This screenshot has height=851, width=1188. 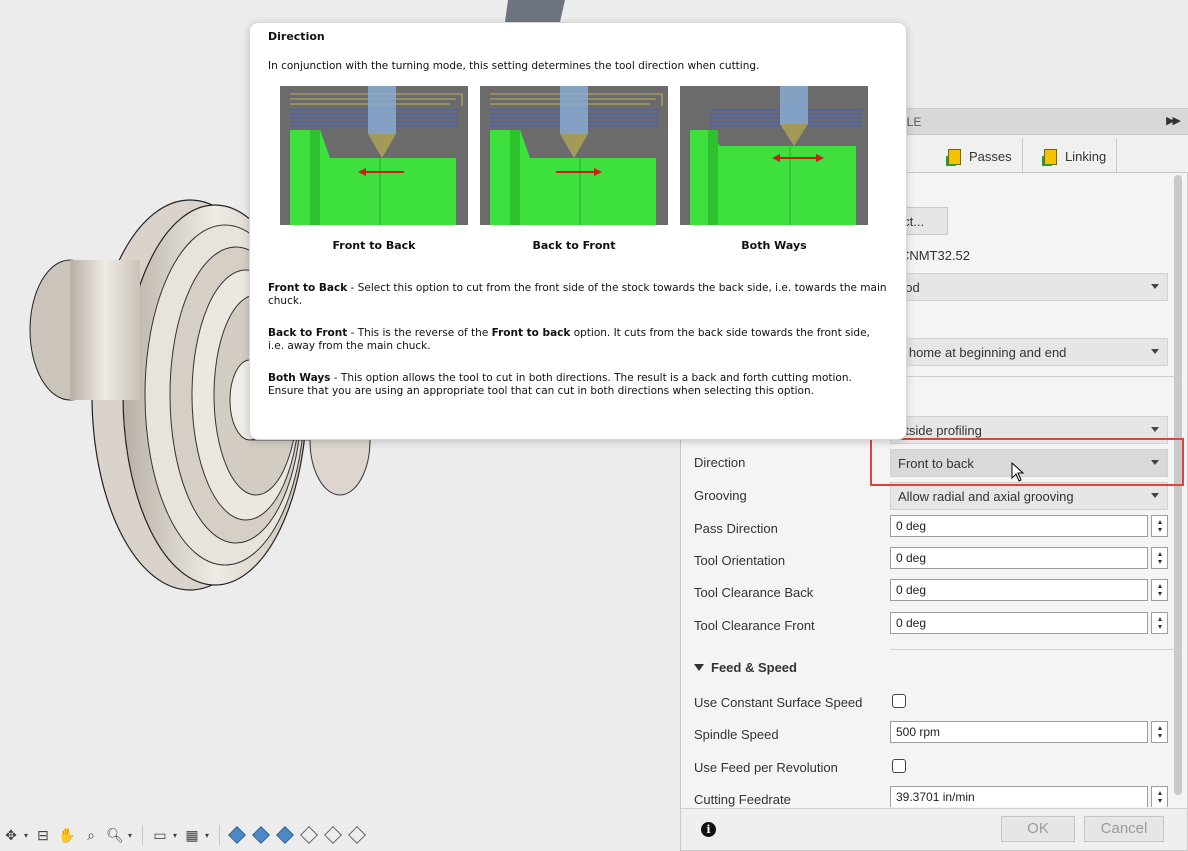 What do you see at coordinates (1019, 623) in the screenshot?
I see `tool-clearance-front-input: 0 deg` at bounding box center [1019, 623].